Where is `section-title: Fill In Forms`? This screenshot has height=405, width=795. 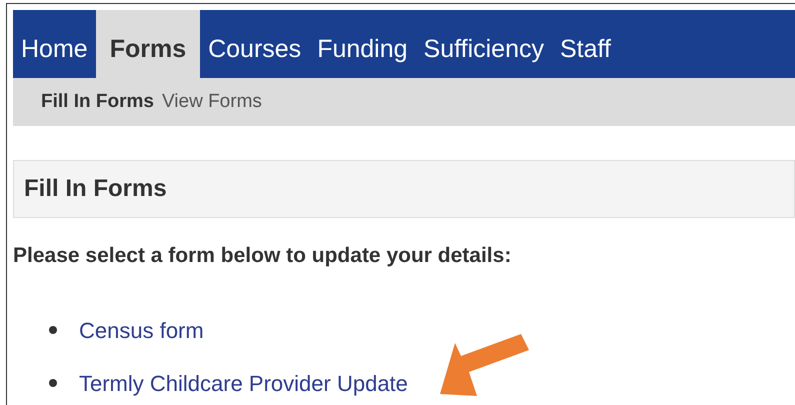
section-title: Fill In Forms is located at coordinates (95, 189).